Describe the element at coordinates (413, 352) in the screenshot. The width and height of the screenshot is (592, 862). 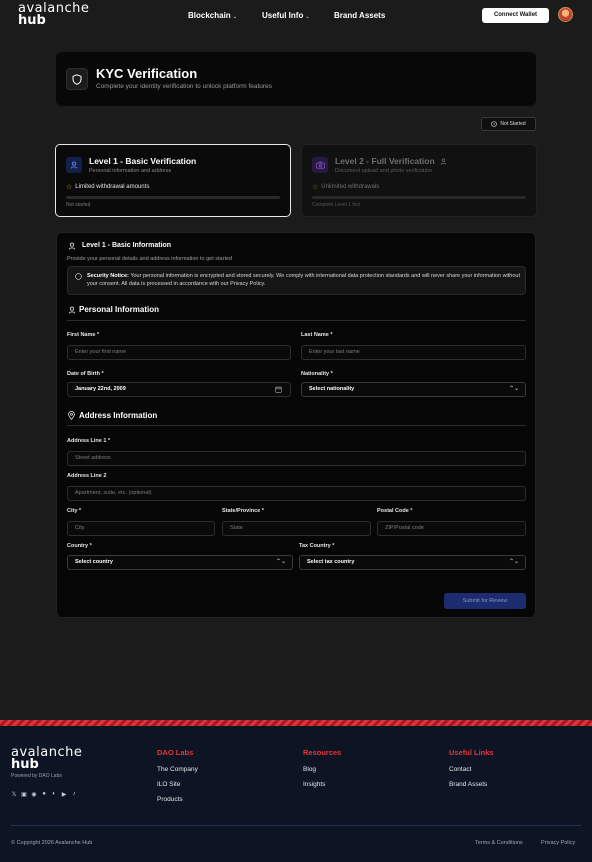
I see `last-name-field: Enter your last name` at that location.